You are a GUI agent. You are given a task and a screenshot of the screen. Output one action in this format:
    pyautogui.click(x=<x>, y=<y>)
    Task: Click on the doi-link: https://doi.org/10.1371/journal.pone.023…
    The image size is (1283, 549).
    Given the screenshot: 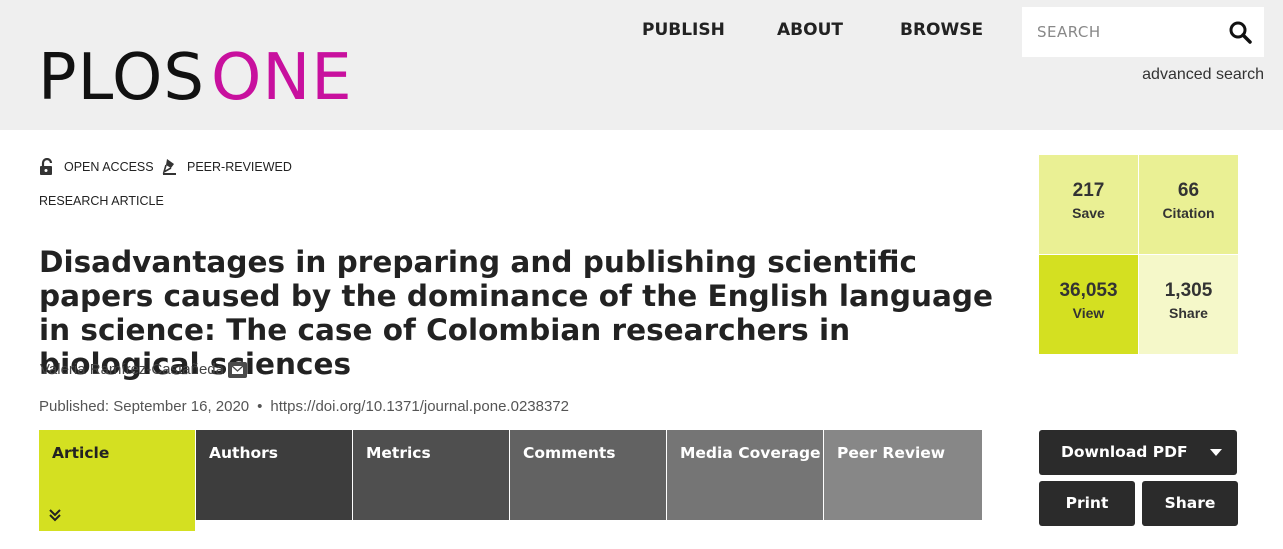 What is the action you would take?
    pyautogui.click(x=419, y=406)
    